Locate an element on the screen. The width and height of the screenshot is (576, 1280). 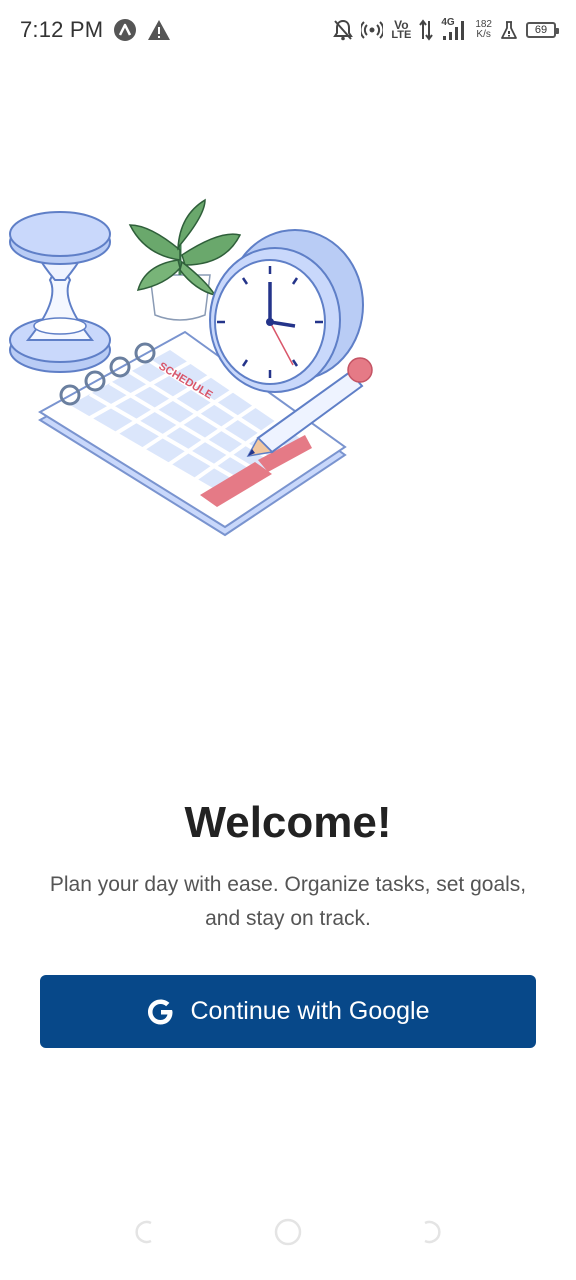
home-icon is located at coordinates (288, 1232).